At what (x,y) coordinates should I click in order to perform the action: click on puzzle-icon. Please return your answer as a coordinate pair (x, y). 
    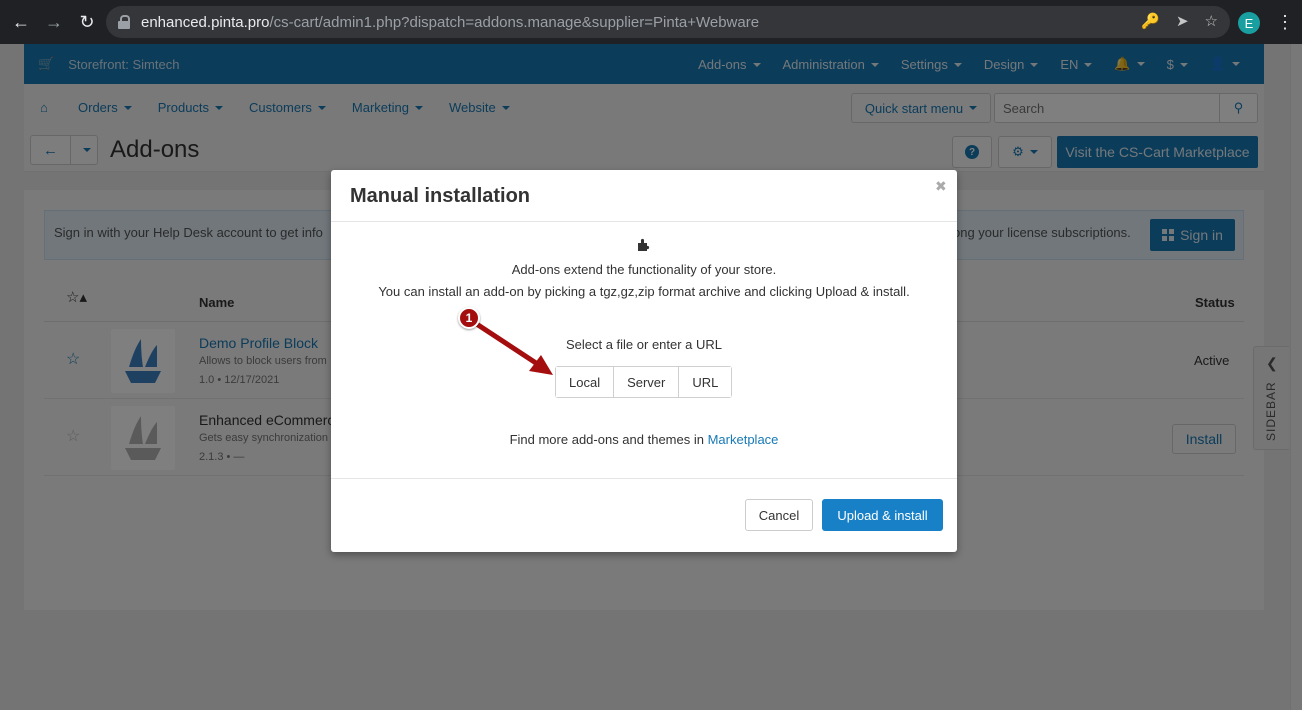
    Looking at the image, I should click on (644, 244).